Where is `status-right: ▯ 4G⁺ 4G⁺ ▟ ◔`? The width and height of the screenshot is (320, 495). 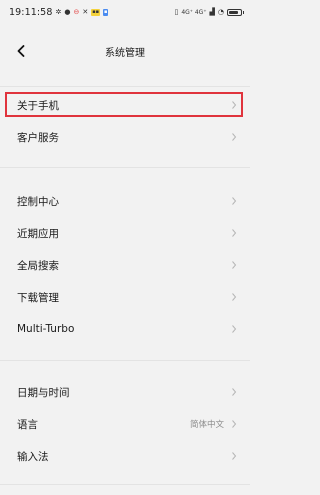 status-right: ▯ 4G⁺ 4G⁺ ▟ ◔ is located at coordinates (209, 11).